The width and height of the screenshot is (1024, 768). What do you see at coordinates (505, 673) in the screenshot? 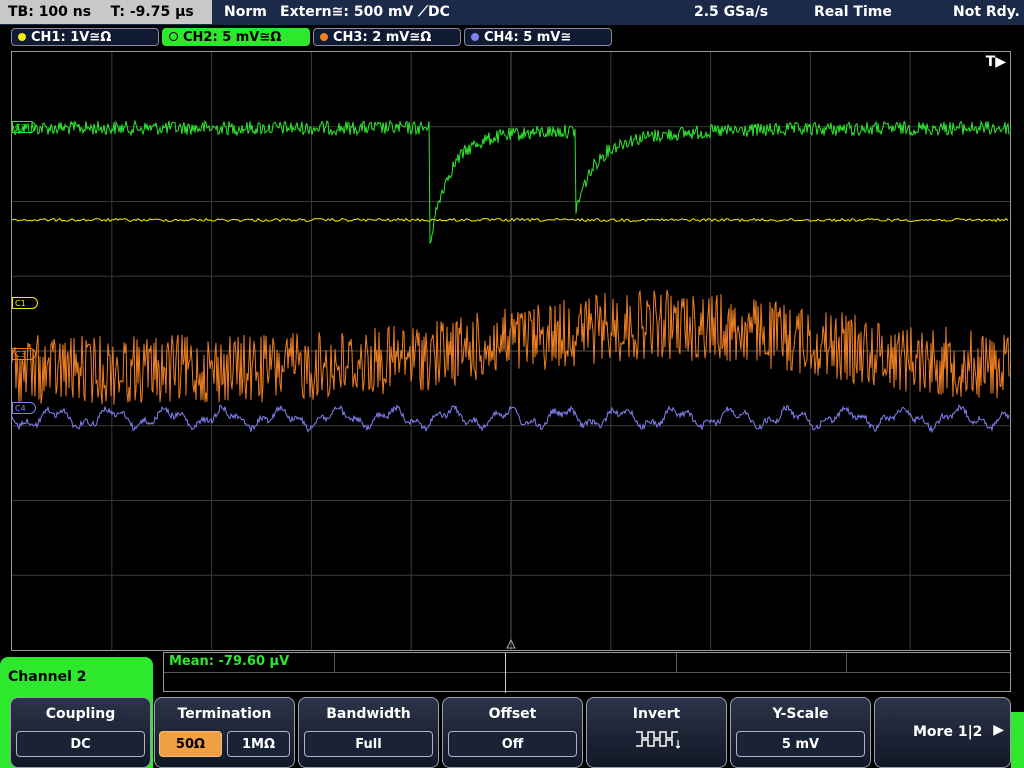
I see `measurement-separator` at bounding box center [505, 673].